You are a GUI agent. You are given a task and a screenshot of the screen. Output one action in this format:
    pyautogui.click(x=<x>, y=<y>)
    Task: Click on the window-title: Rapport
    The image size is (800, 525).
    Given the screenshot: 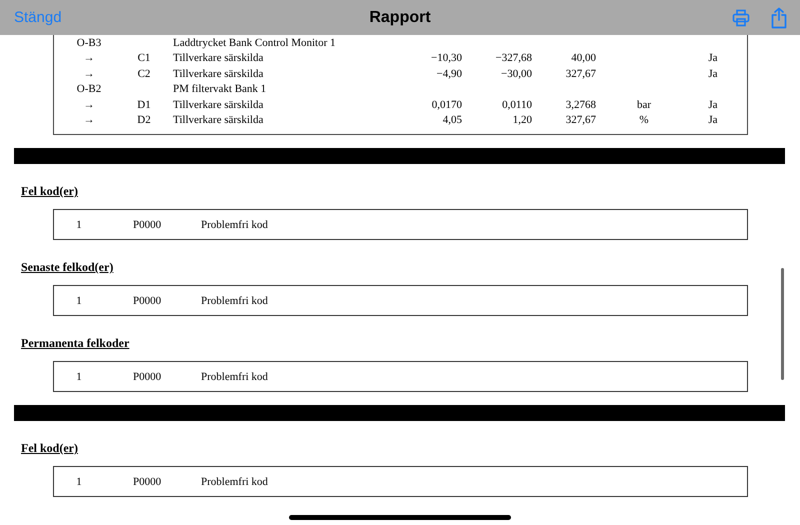 What is the action you would take?
    pyautogui.click(x=400, y=17)
    